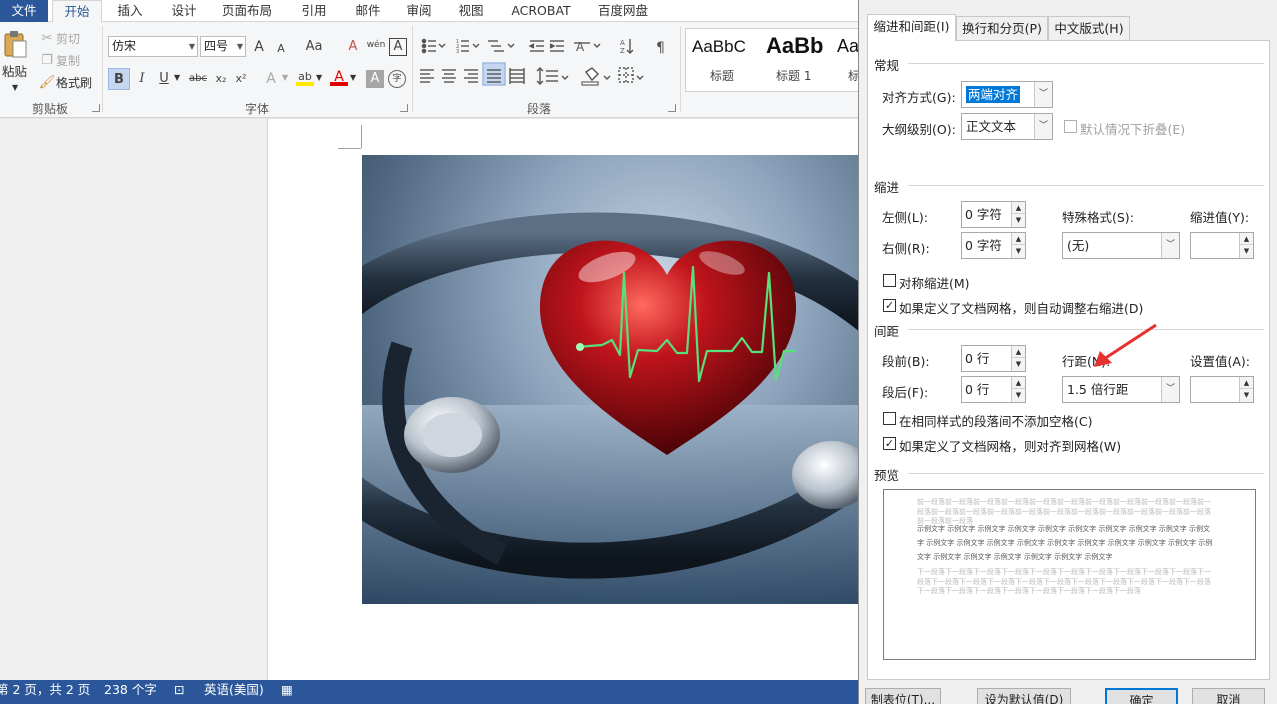  What do you see at coordinates (1121, 245) in the screenshot?
I see `special-indent-dropdown: (无) ﹀` at bounding box center [1121, 245].